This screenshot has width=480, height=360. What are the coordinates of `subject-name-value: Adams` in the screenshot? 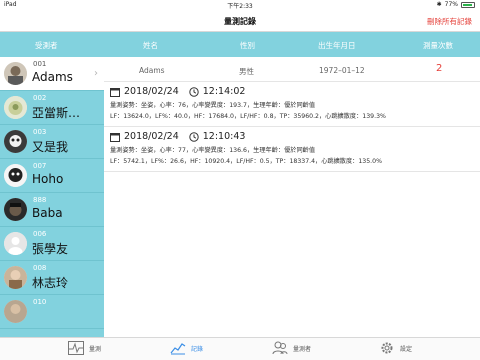 It's located at (152, 70).